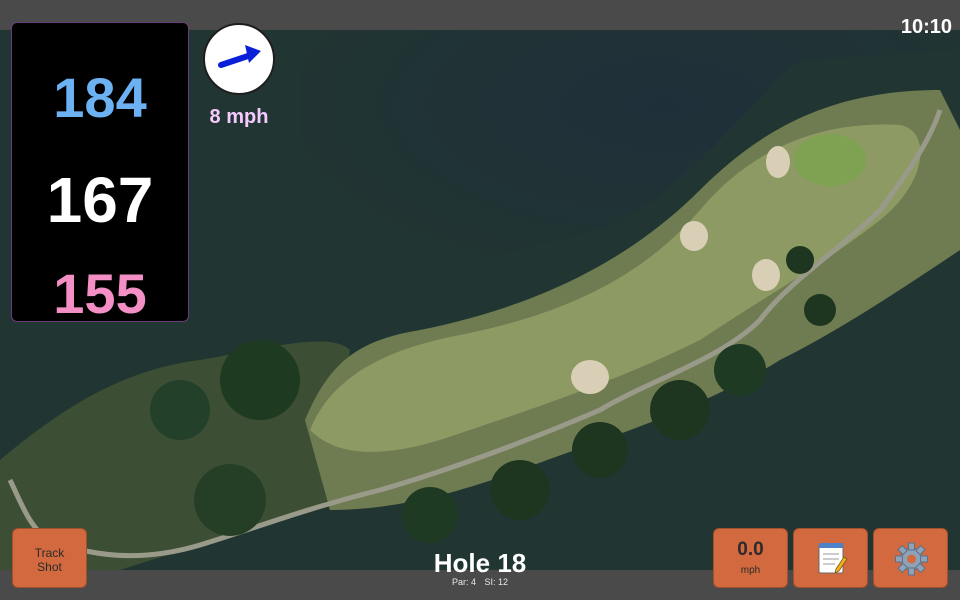 The image size is (960, 600). I want to click on gear-icon, so click(911, 559).